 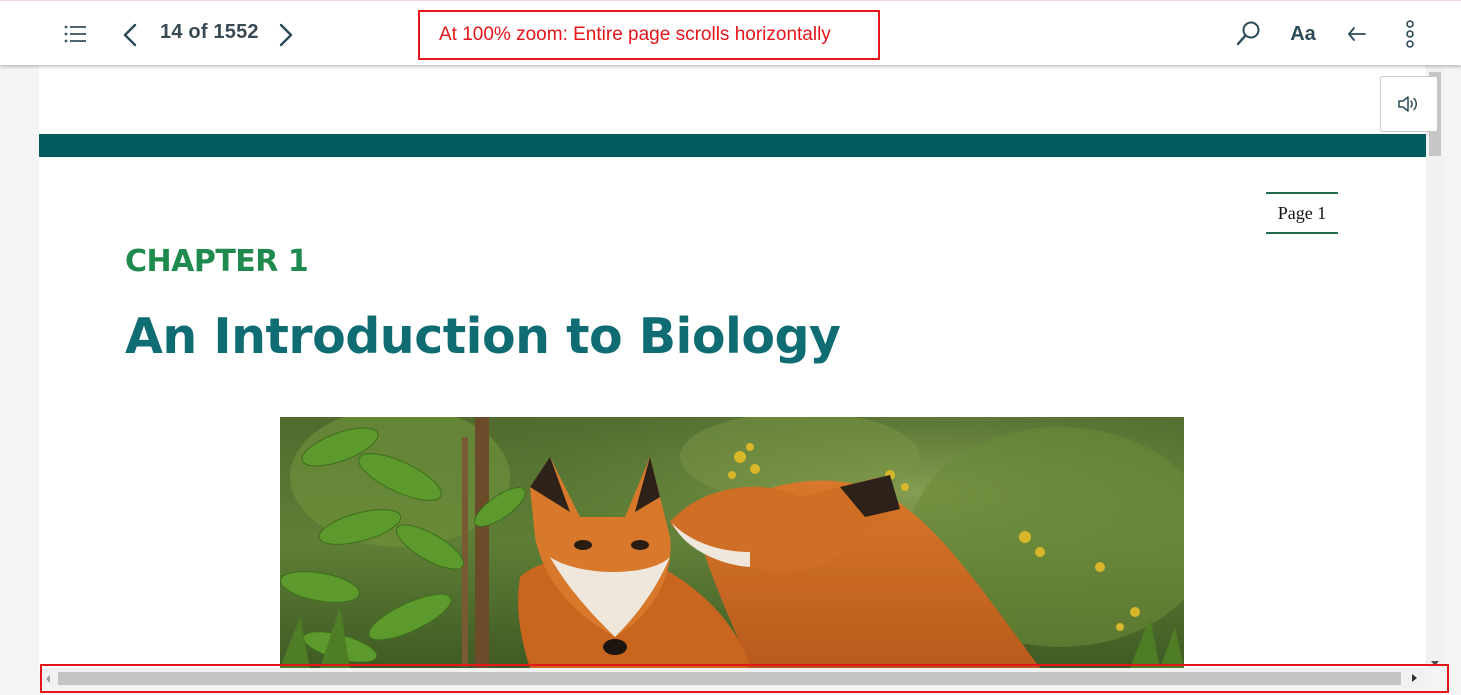 I want to click on search-icon, so click(x=1248, y=34).